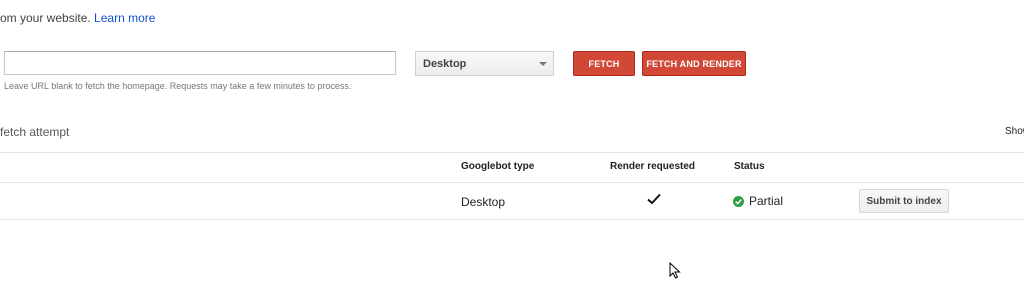 The height and width of the screenshot is (299, 1024). Describe the element at coordinates (498, 166) in the screenshot. I see `column-header-googlebot-type: Googlebot type` at that location.